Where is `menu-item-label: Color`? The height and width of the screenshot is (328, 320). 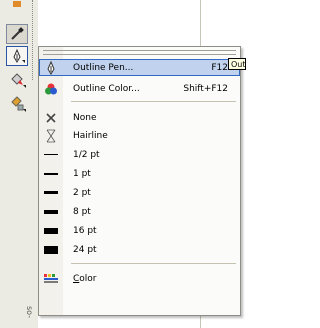 menu-item-label: Color is located at coordinates (151, 279).